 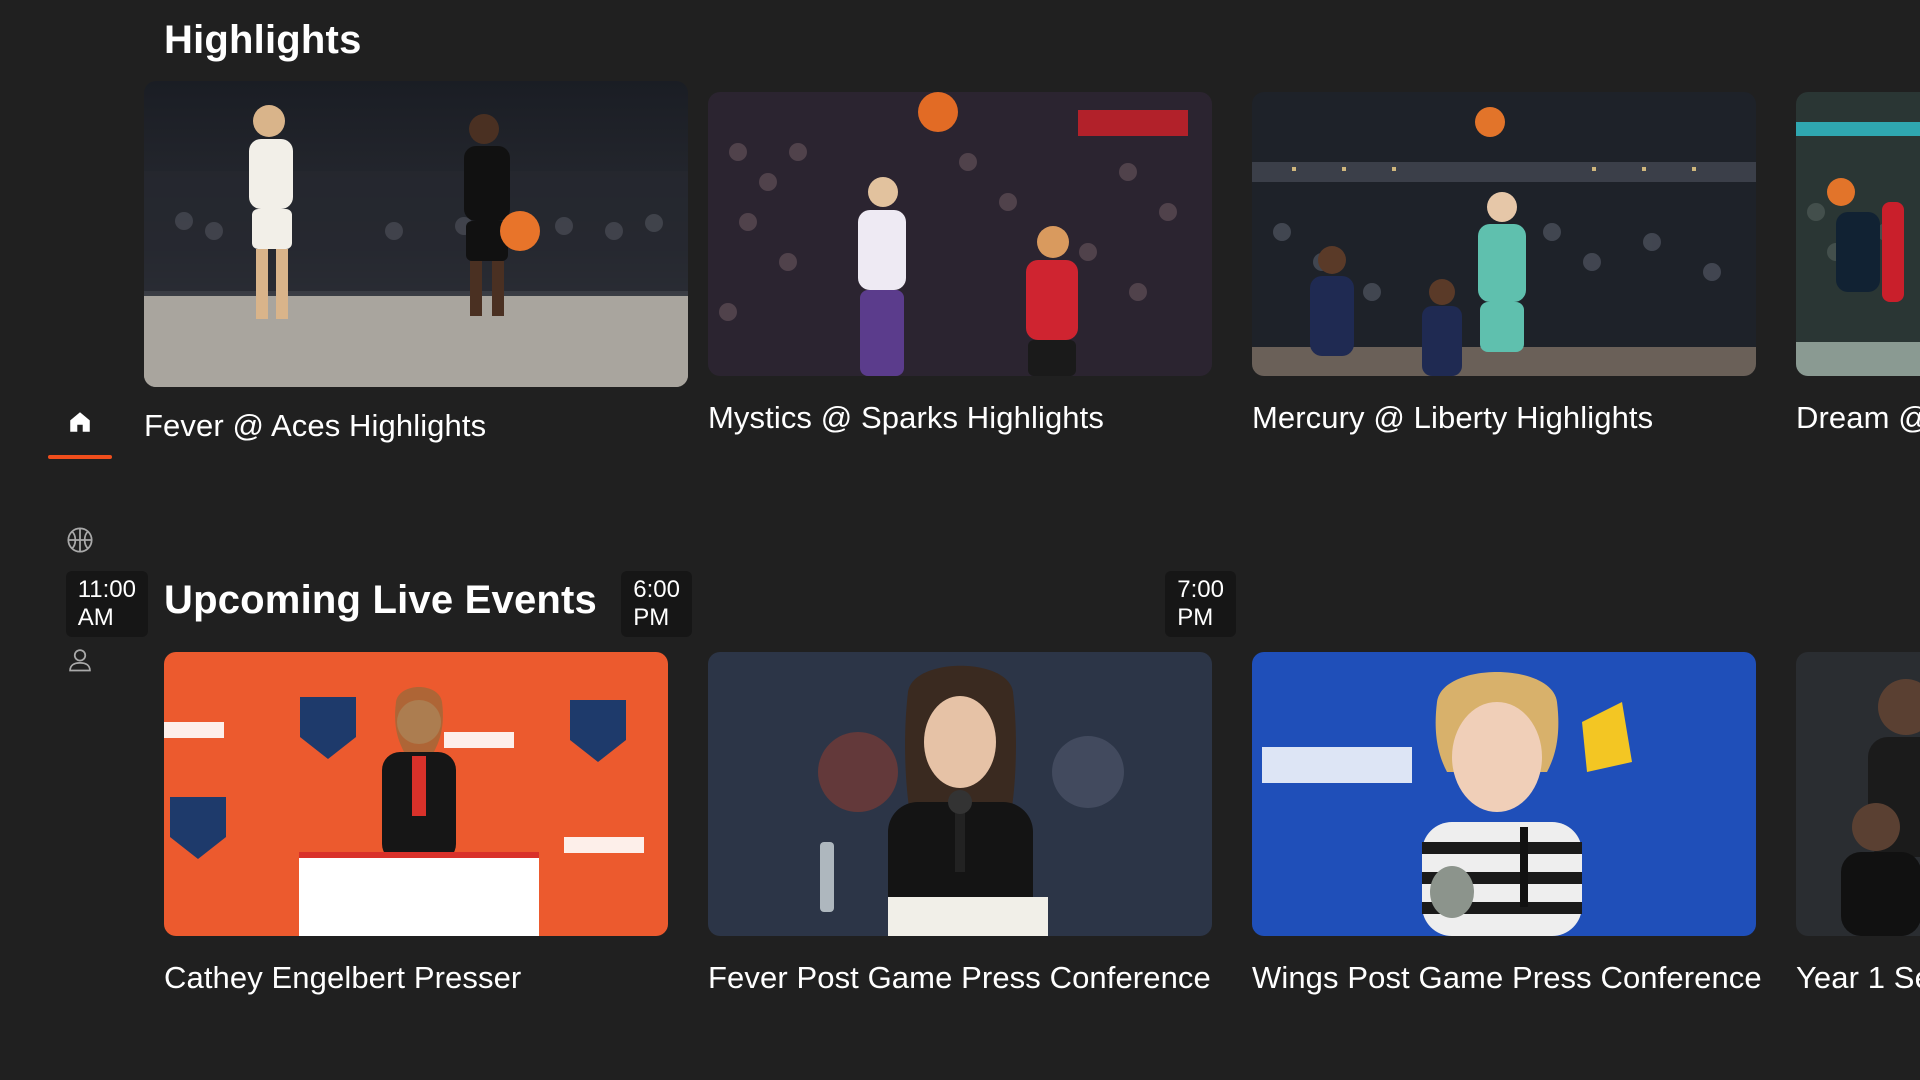 What do you see at coordinates (1858, 977) in the screenshot?
I see `card-title: Year 1 Se` at bounding box center [1858, 977].